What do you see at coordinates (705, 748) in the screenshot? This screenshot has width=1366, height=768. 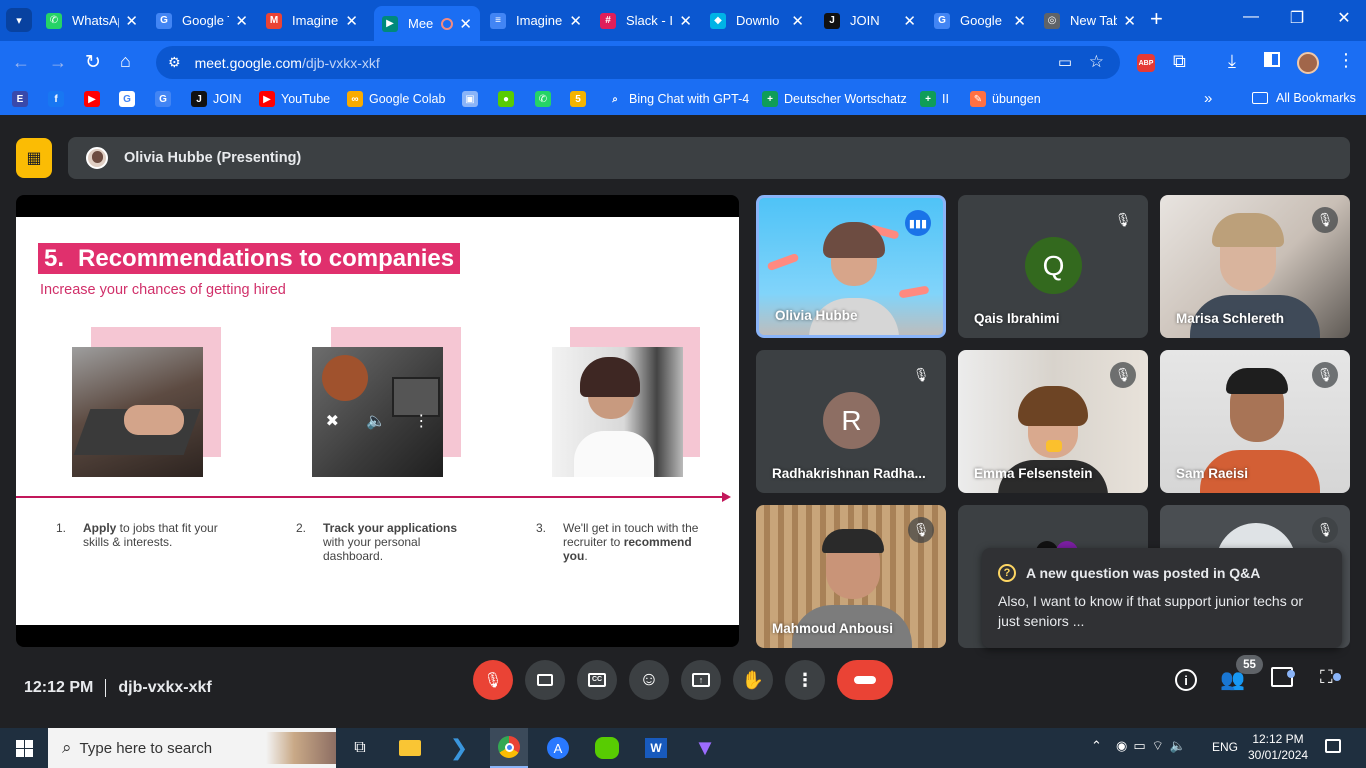 I see `app-triangle-icon: ▼` at bounding box center [705, 748].